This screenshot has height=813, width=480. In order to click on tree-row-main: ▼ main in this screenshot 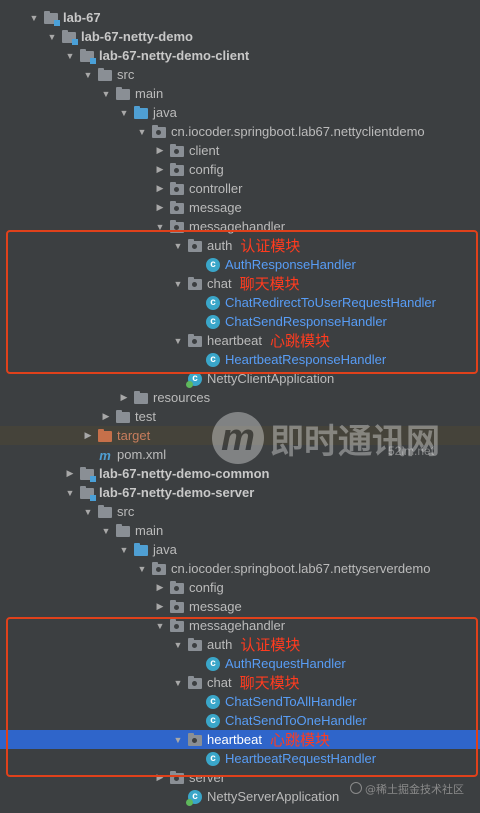, I will do `click(240, 93)`.